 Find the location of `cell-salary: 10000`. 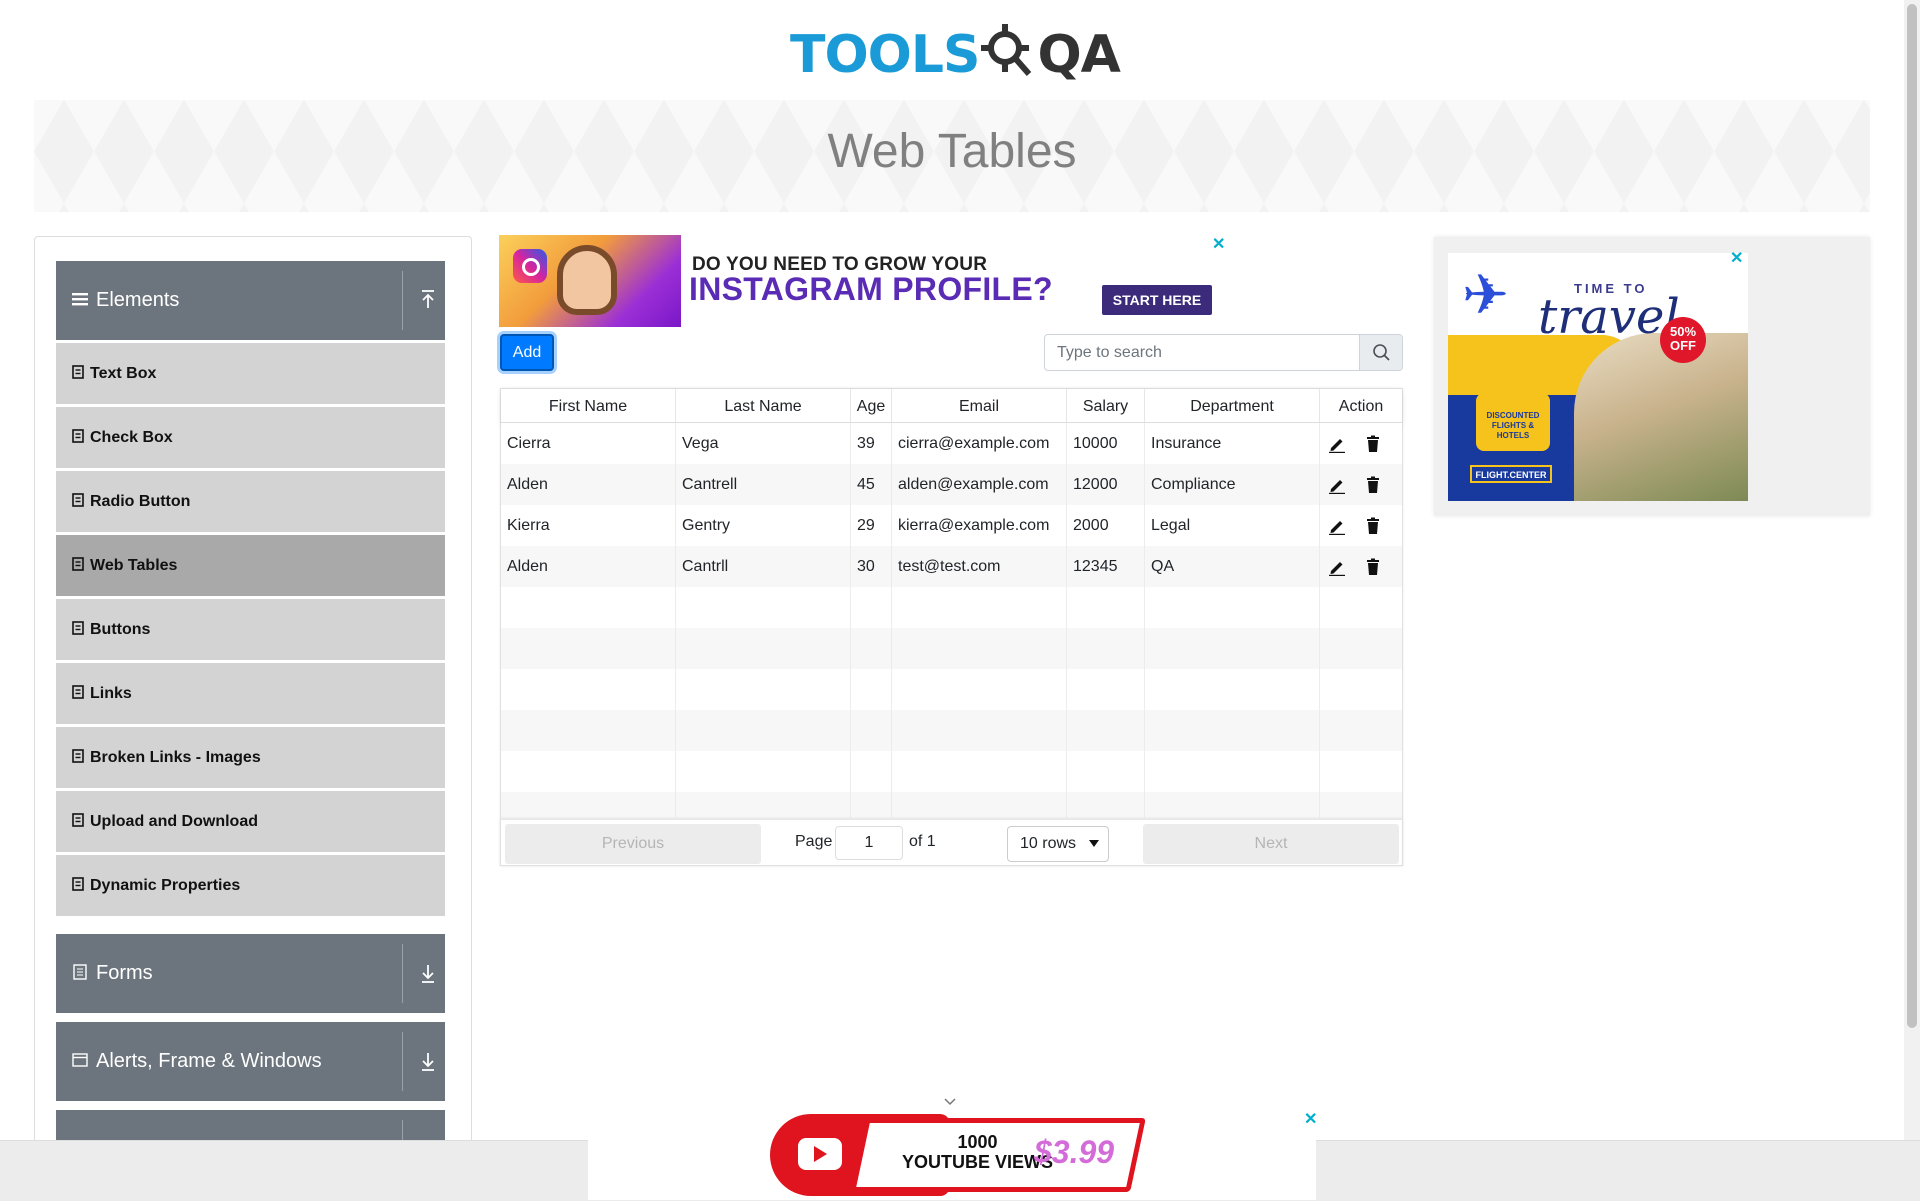

cell-salary: 10000 is located at coordinates (1106, 443).